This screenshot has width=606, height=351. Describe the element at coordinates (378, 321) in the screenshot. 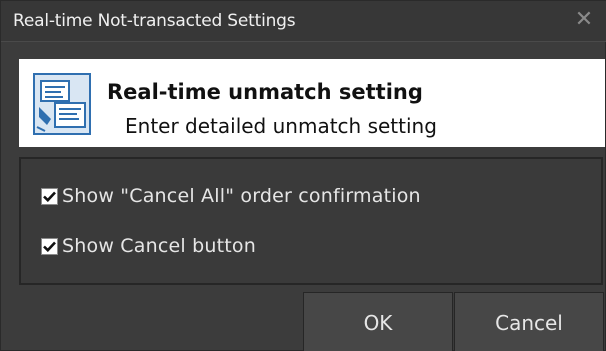

I see `ok-button: OK` at that location.